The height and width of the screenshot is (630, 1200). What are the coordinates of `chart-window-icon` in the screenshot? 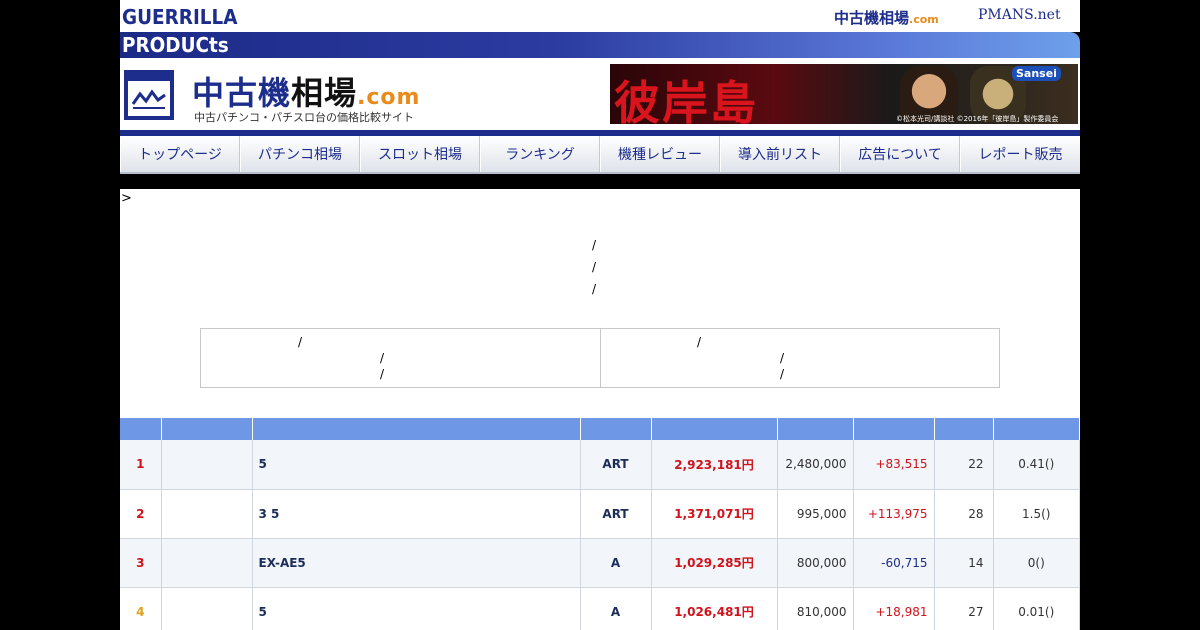 It's located at (149, 95).